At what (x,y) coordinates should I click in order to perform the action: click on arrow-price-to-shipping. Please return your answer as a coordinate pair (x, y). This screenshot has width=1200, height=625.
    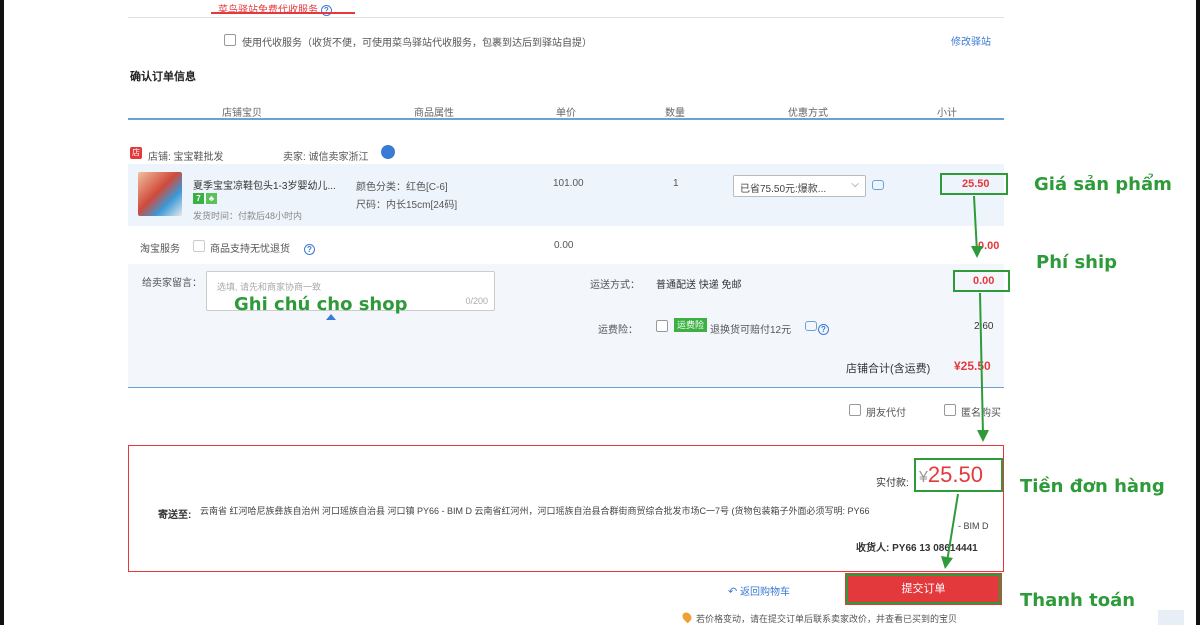
    Looking at the image, I should click on (977, 226).